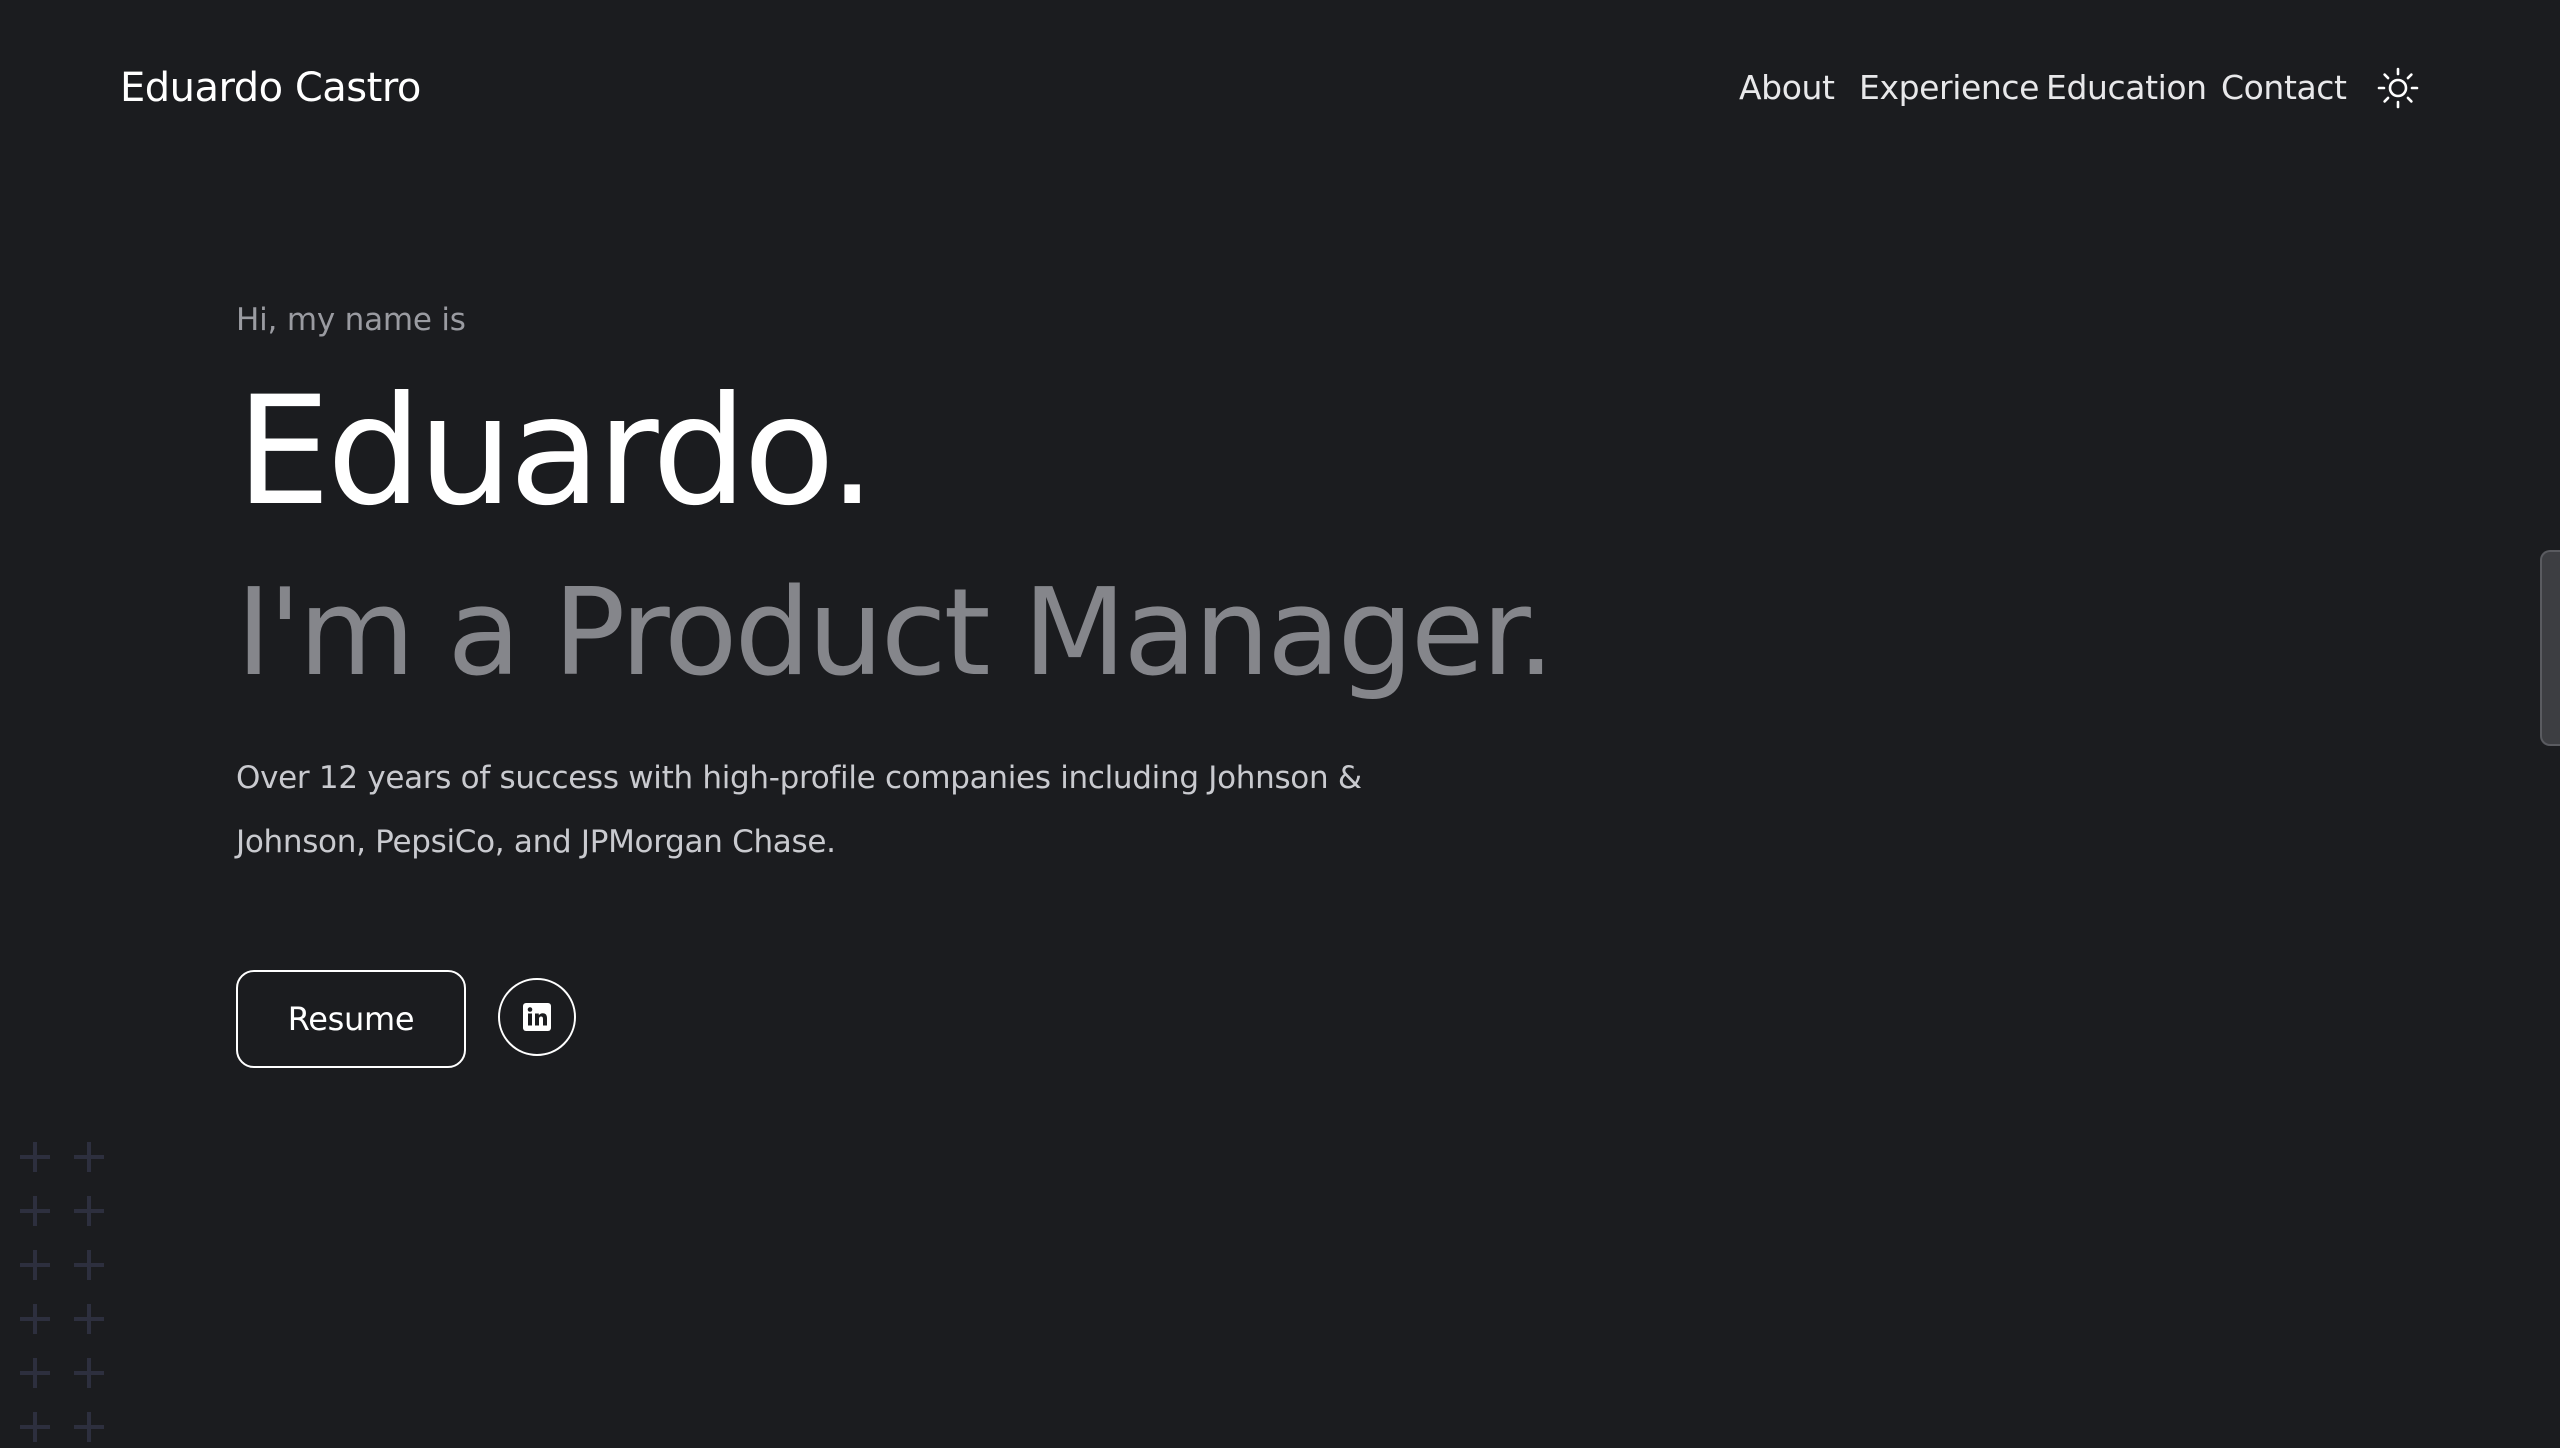 Image resolution: width=2560 pixels, height=1448 pixels. What do you see at coordinates (2126, 88) in the screenshot?
I see `nav-link-education: Education` at bounding box center [2126, 88].